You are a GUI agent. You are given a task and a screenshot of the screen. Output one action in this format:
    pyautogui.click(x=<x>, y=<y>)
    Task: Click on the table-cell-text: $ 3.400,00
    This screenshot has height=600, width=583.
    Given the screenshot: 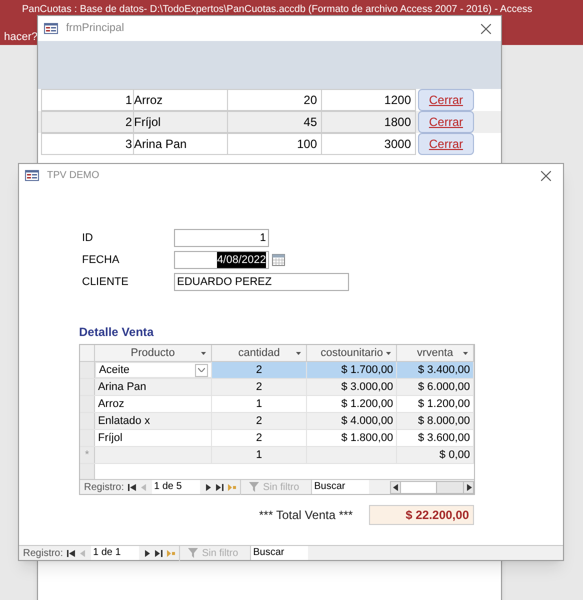 What is the action you would take?
    pyautogui.click(x=444, y=370)
    